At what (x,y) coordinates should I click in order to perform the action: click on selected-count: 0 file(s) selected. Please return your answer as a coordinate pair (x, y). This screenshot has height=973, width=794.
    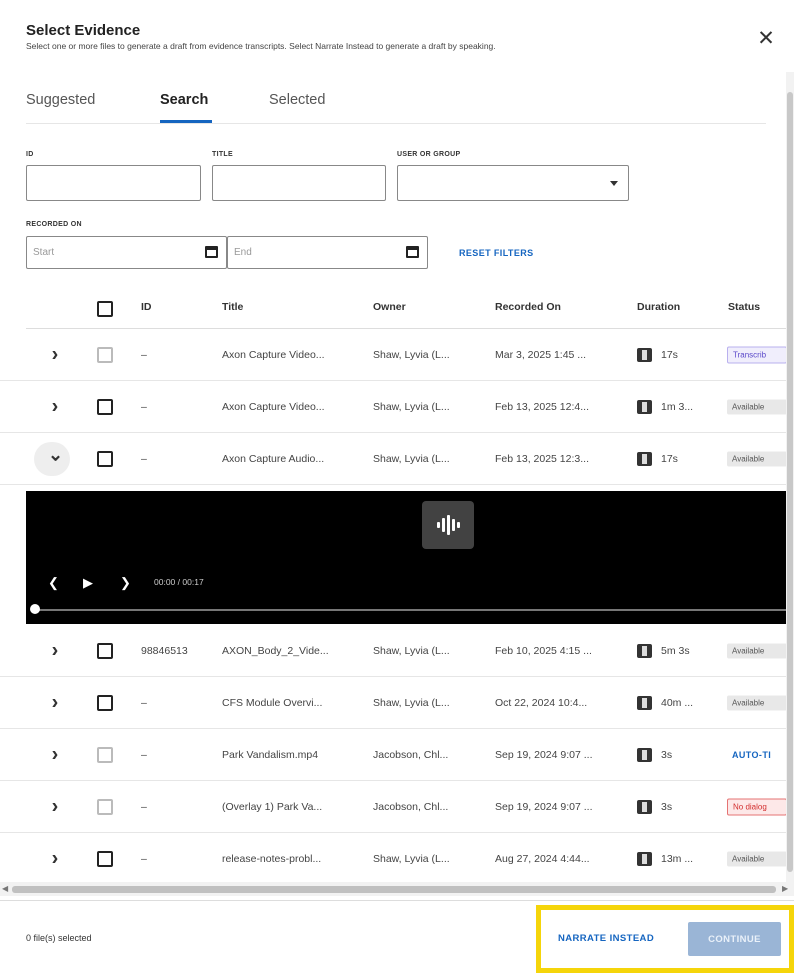
    Looking at the image, I should click on (59, 938).